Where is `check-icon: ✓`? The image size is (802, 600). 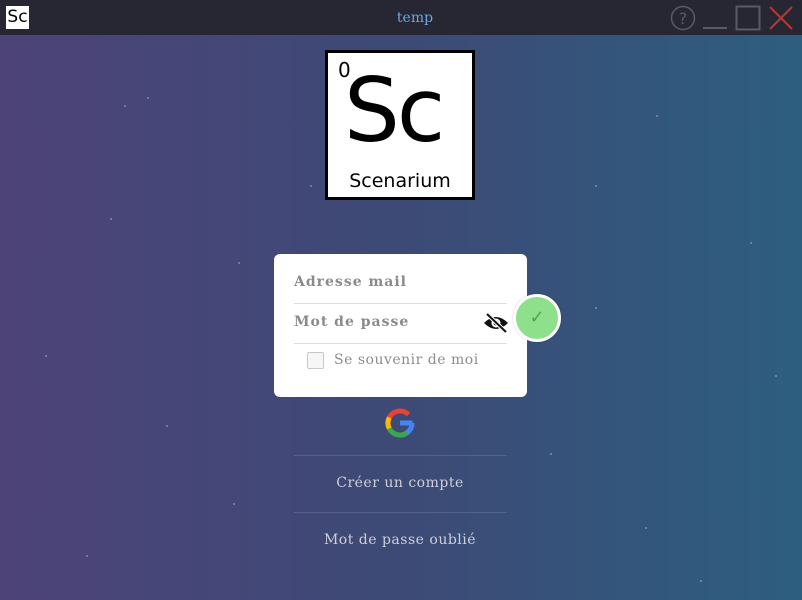 check-icon: ✓ is located at coordinates (537, 317).